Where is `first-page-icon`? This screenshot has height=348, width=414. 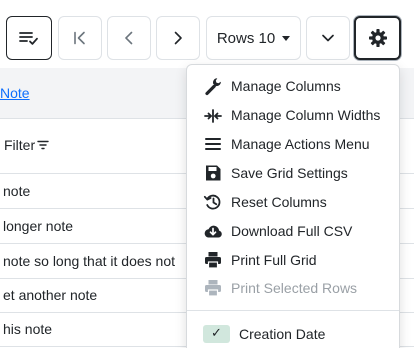 first-page-icon is located at coordinates (79, 38).